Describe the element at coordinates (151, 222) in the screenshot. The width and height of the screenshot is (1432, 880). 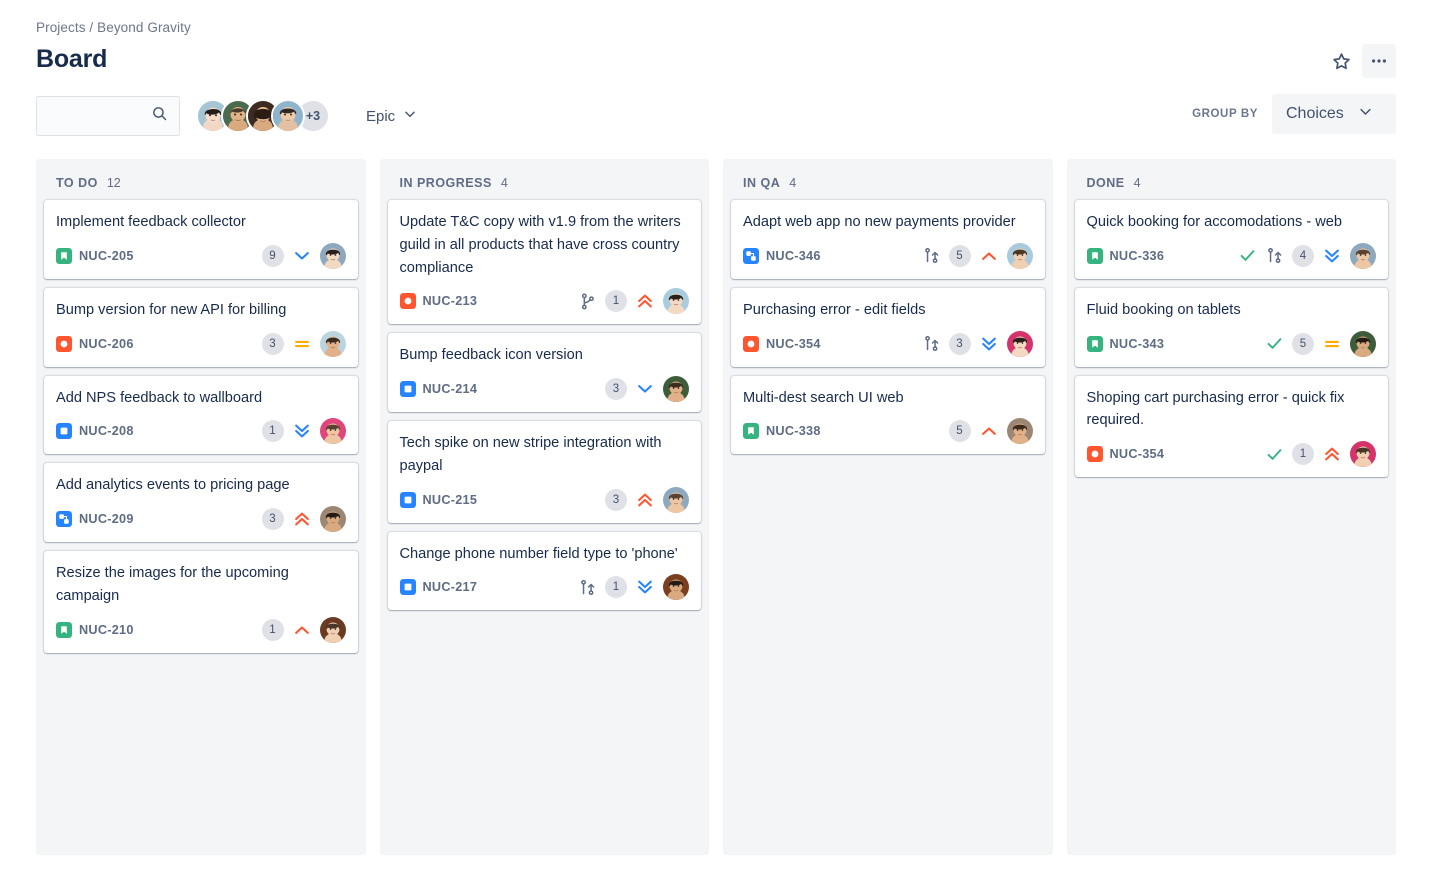
I see `issue-title: Implement feedback collector` at that location.